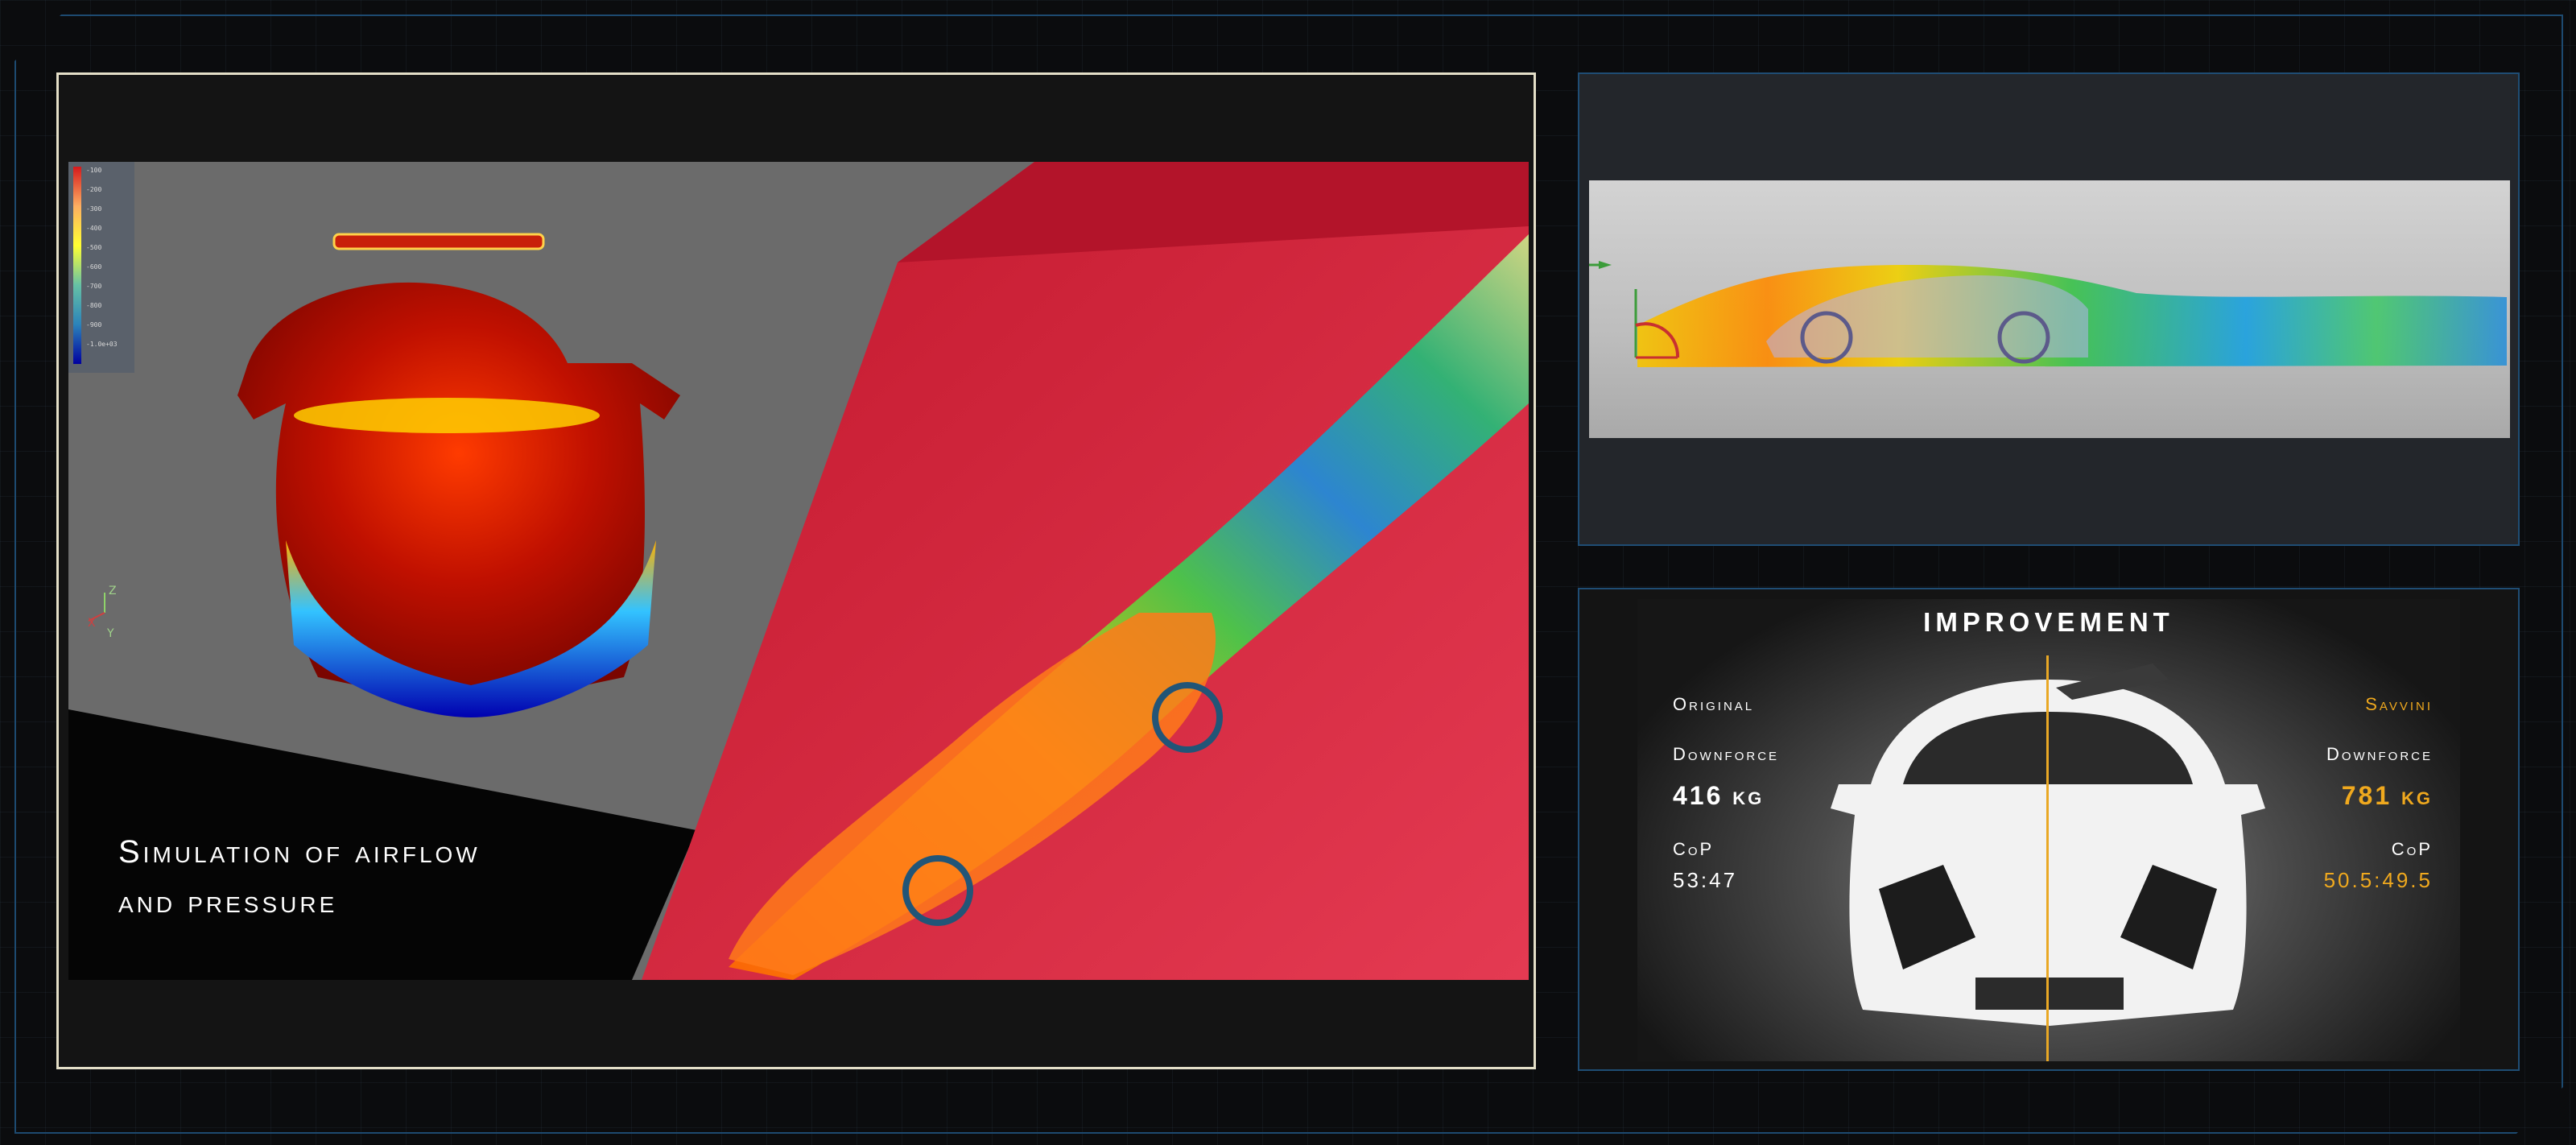 This screenshot has height=1145, width=2576. What do you see at coordinates (111, 633) in the screenshot?
I see `axis-y-label: Y` at bounding box center [111, 633].